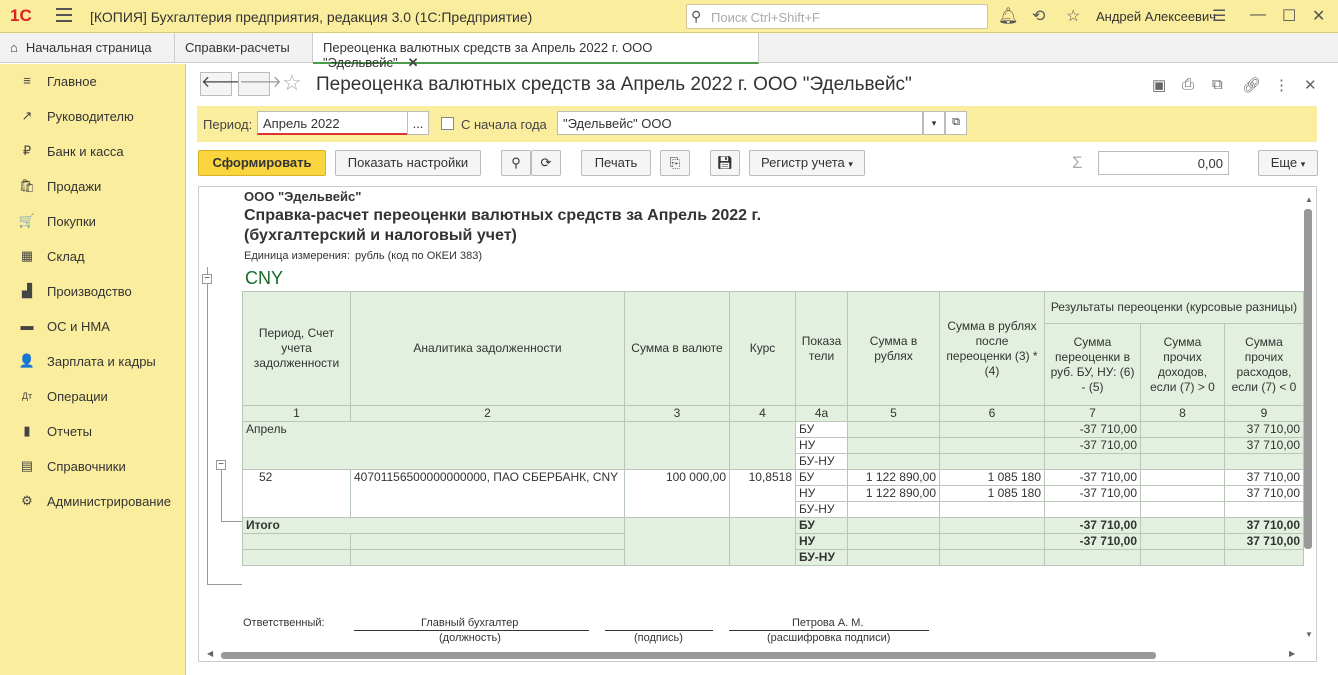 This screenshot has height=675, width=1338. Describe the element at coordinates (237, 47) in the screenshot. I see `tab-label: Справки-расчеты` at that location.